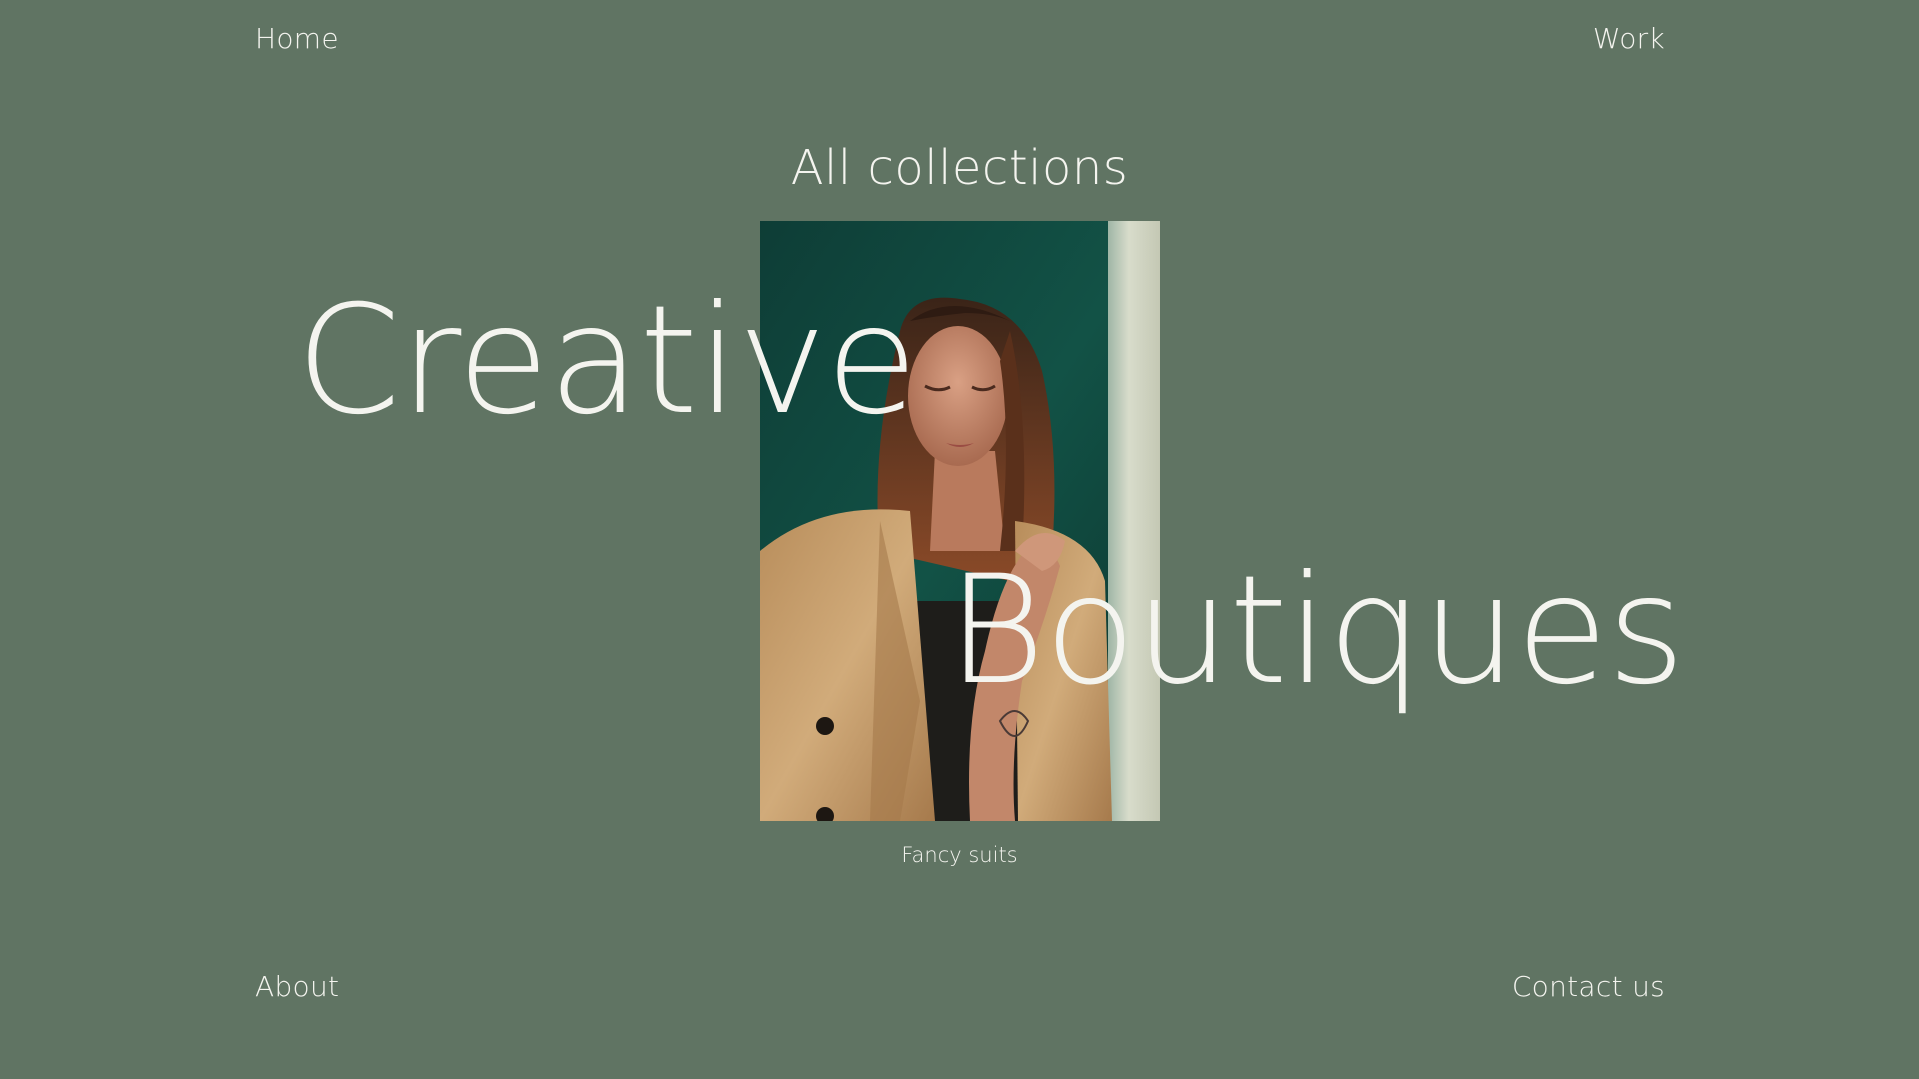  What do you see at coordinates (607, 361) in the screenshot?
I see `hero-title-creative: Creative` at bounding box center [607, 361].